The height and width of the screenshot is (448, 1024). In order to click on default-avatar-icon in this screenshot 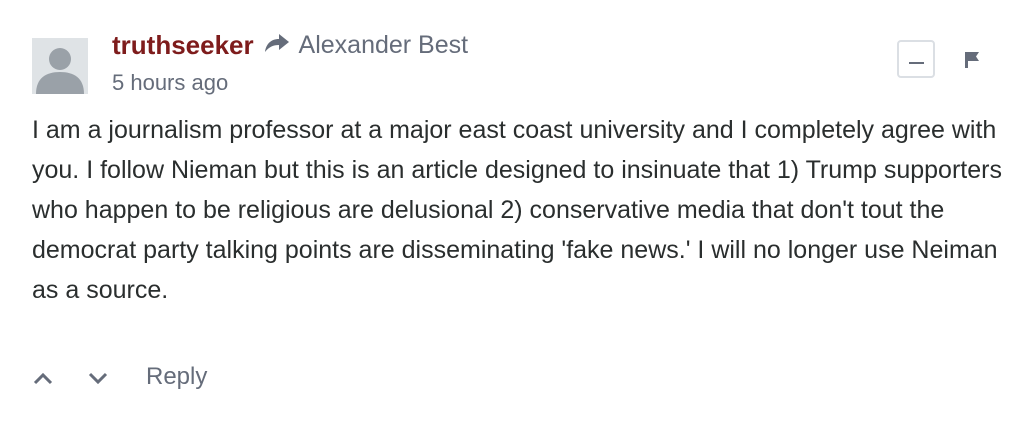, I will do `click(60, 66)`.